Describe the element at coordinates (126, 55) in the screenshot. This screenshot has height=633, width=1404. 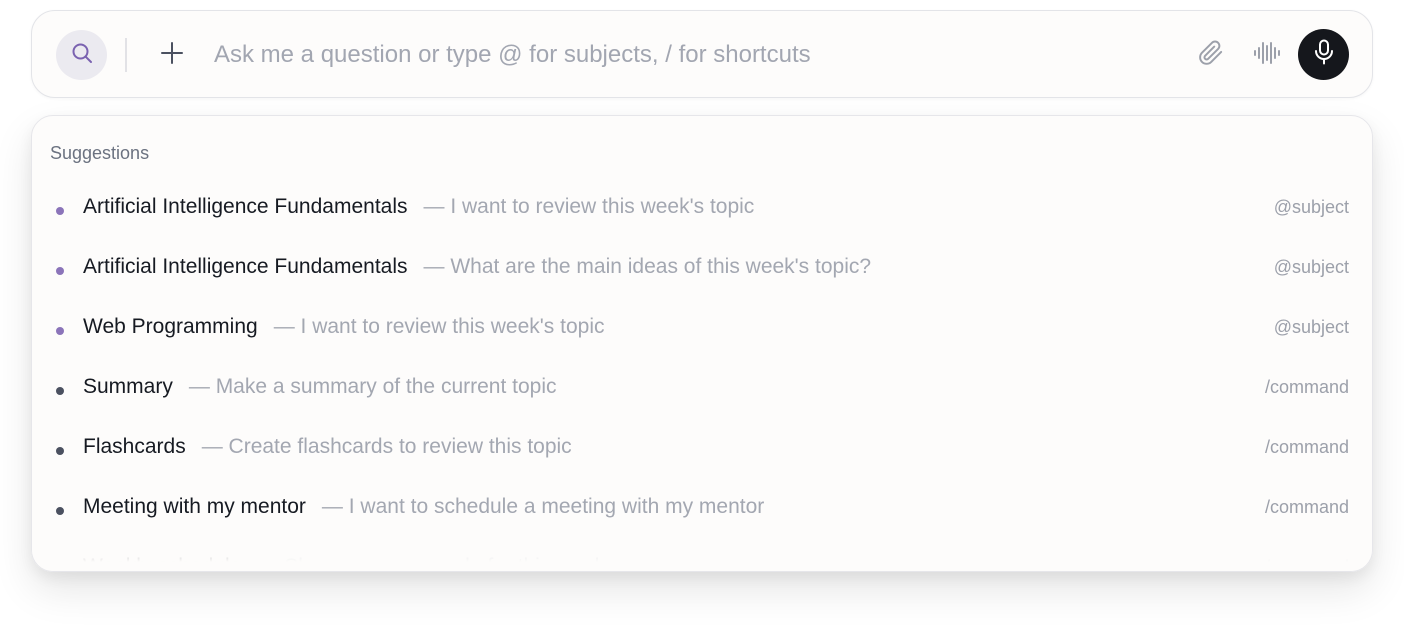
I see `divider` at that location.